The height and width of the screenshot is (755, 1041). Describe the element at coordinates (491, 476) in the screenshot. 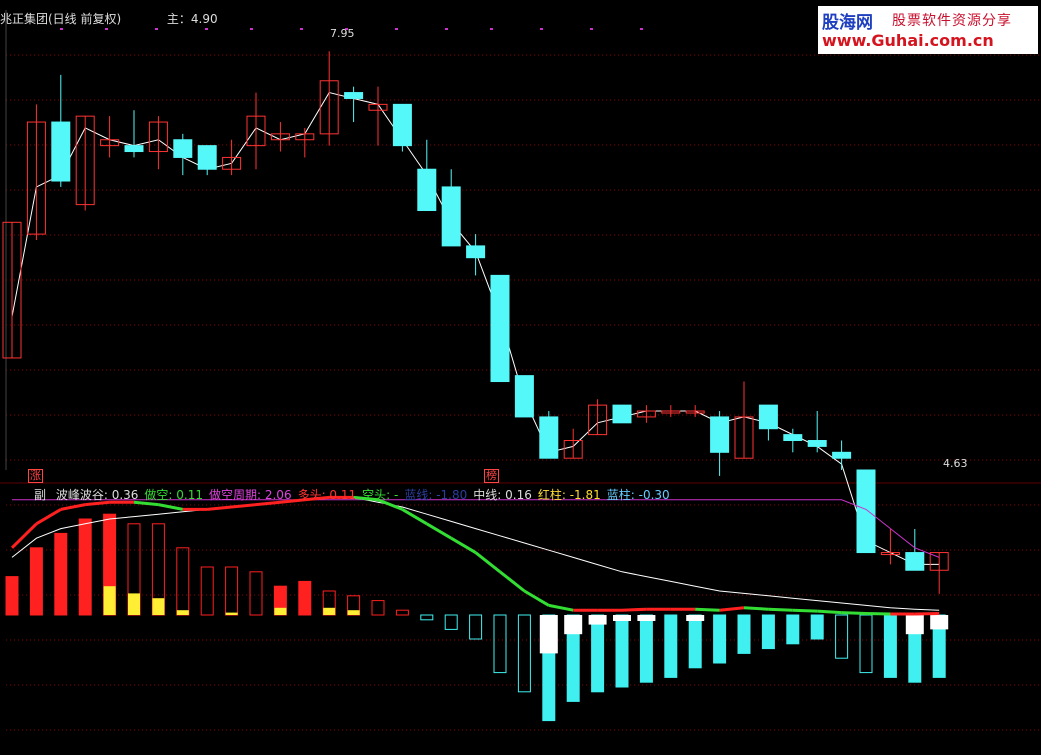

I see `list-marker: 榜` at that location.